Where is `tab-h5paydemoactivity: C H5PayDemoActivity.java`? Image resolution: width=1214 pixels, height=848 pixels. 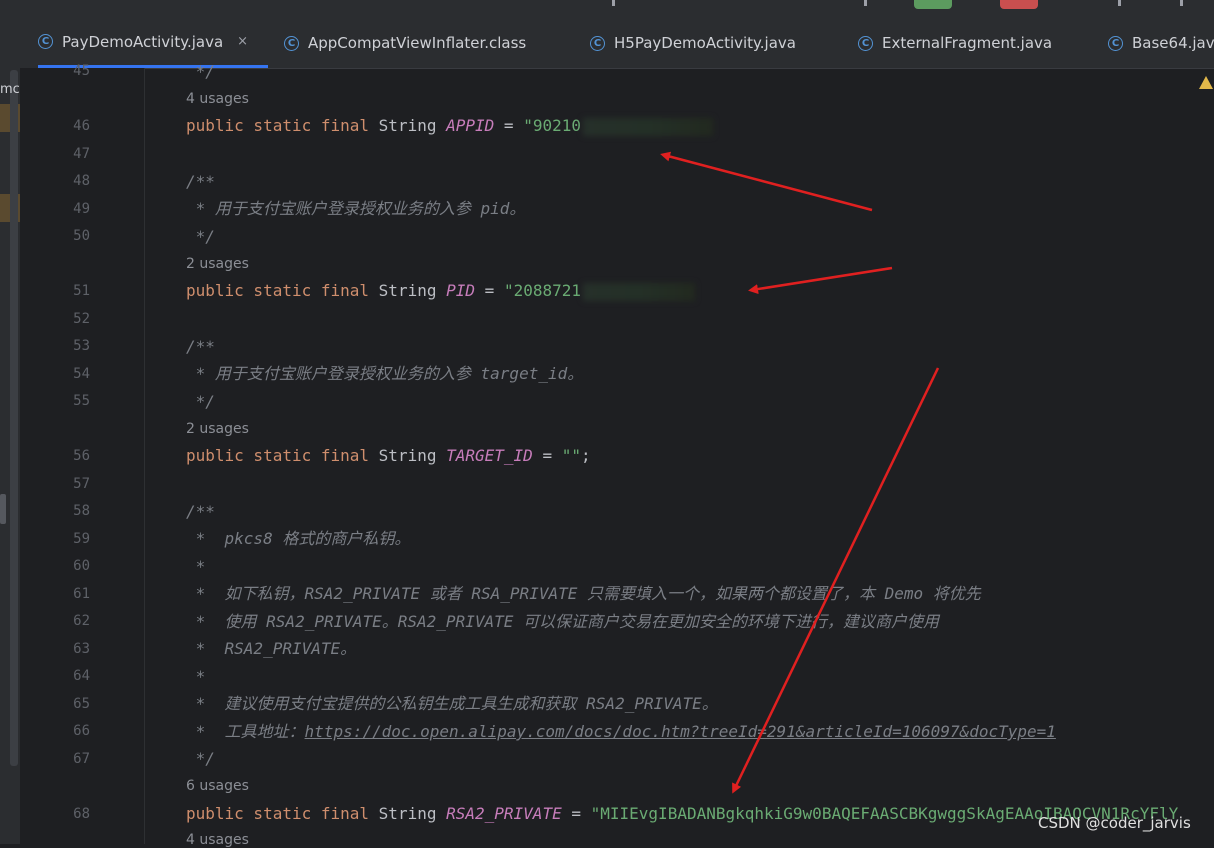 tab-h5paydemoactivity: C H5PayDemoActivity.java is located at coordinates (693, 43).